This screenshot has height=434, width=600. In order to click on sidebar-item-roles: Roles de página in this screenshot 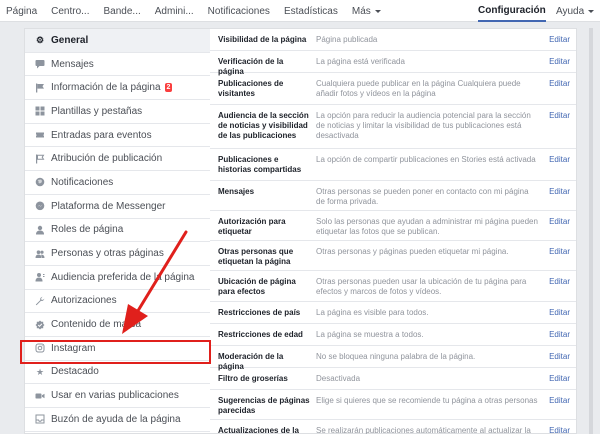, I will do `click(118, 231)`.